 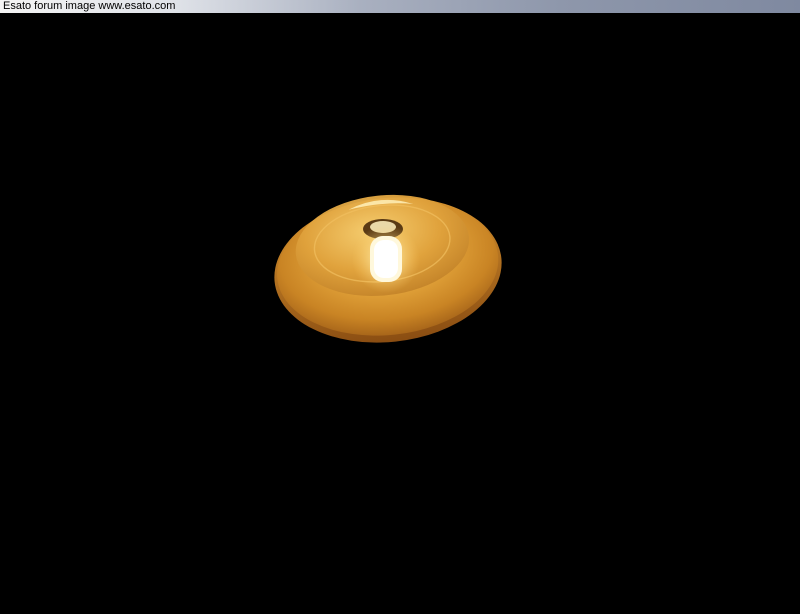 I want to click on caption-text: Esato forum image www.esato.com, so click(x=89, y=6).